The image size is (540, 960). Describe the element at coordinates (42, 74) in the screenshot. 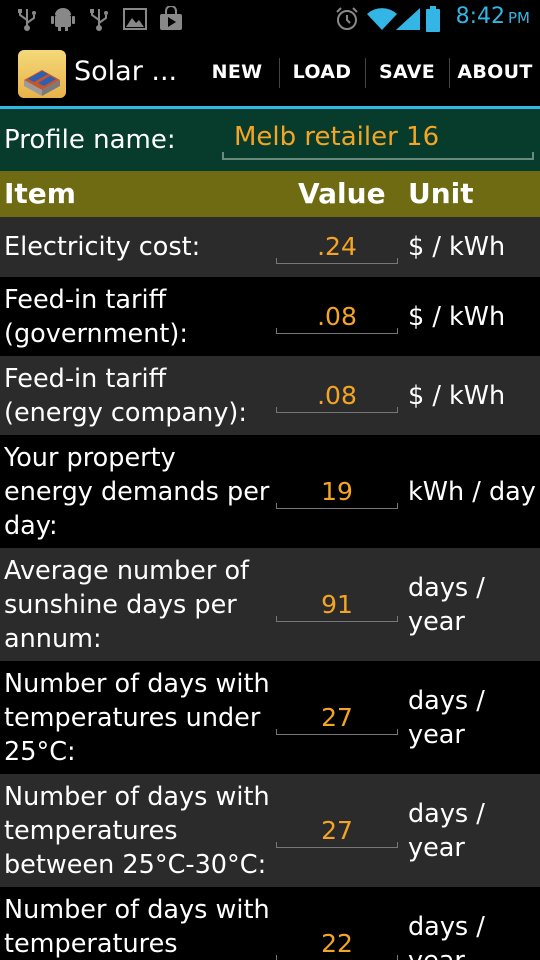

I see `solar-app-icon` at that location.